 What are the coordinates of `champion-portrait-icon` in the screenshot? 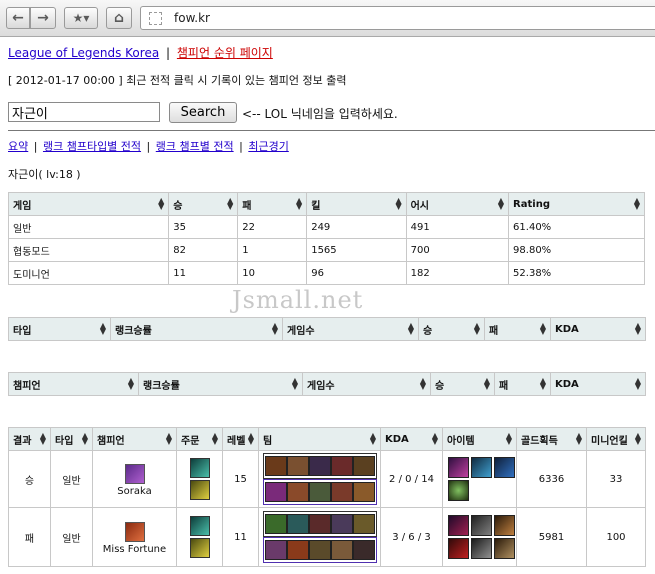 It's located at (134, 531).